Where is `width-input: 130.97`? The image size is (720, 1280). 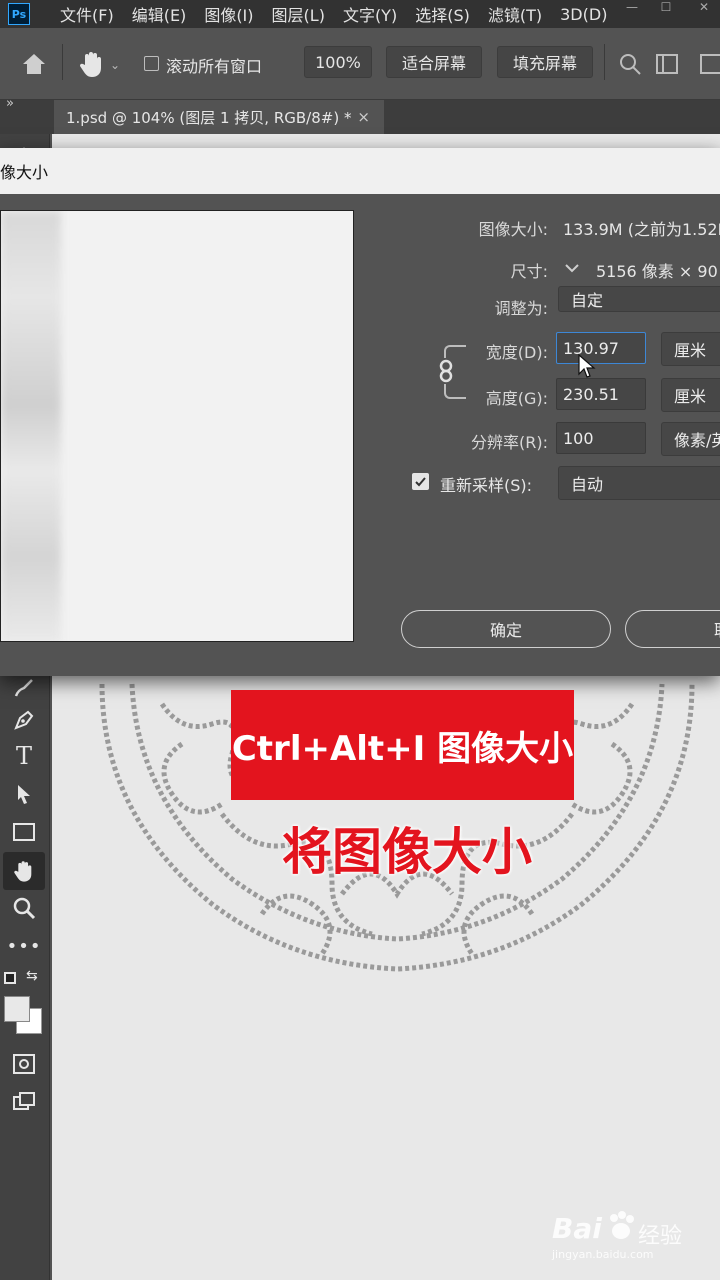 width-input: 130.97 is located at coordinates (601, 348).